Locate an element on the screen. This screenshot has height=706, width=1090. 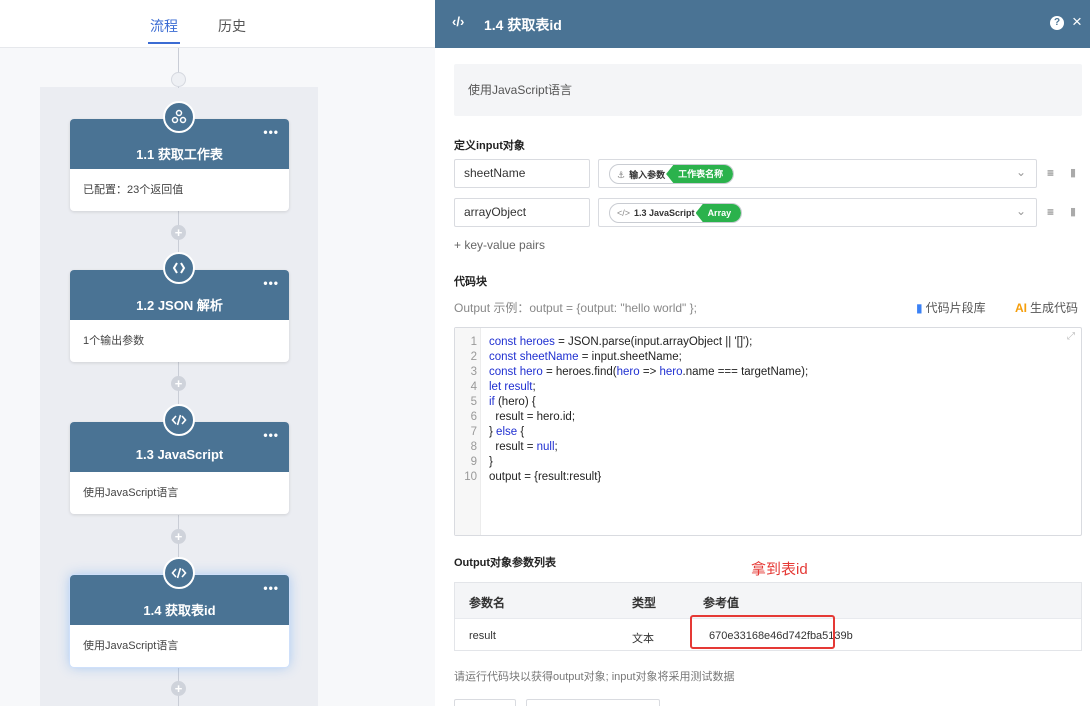
node-summary: 1个输出参数 is located at coordinates (114, 341).